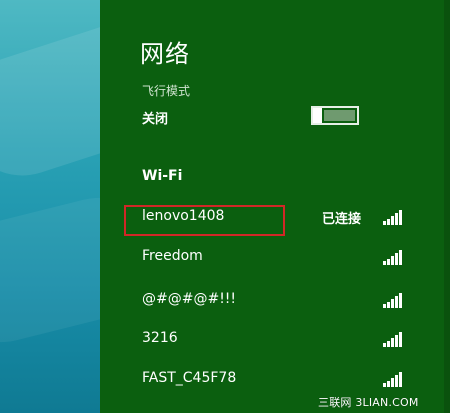 The image size is (450, 413). I want to click on network-name: Freedom, so click(172, 256).